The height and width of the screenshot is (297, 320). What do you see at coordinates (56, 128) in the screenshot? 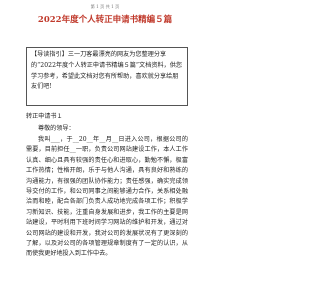
I see `salutation: 尊敬的领导：` at bounding box center [56, 128].